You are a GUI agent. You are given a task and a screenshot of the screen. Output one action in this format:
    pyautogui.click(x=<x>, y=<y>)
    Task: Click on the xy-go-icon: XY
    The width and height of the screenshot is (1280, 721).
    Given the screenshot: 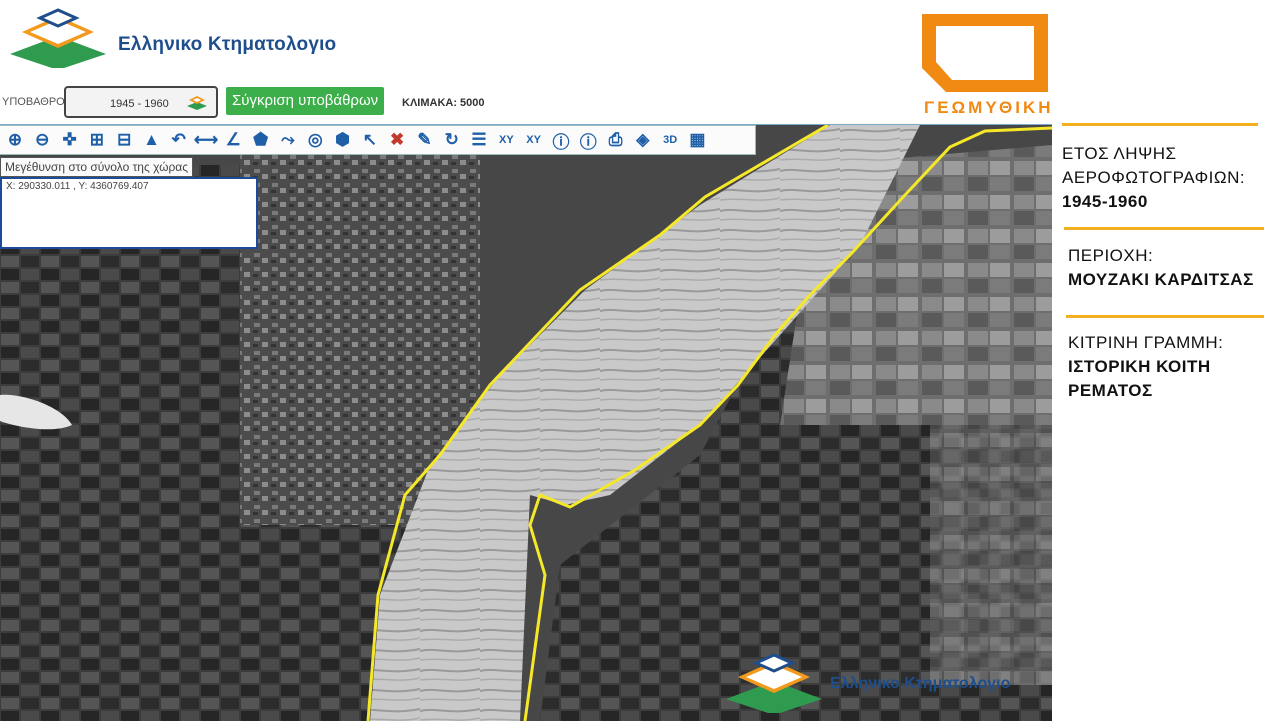 What is the action you would take?
    pyautogui.click(x=534, y=140)
    